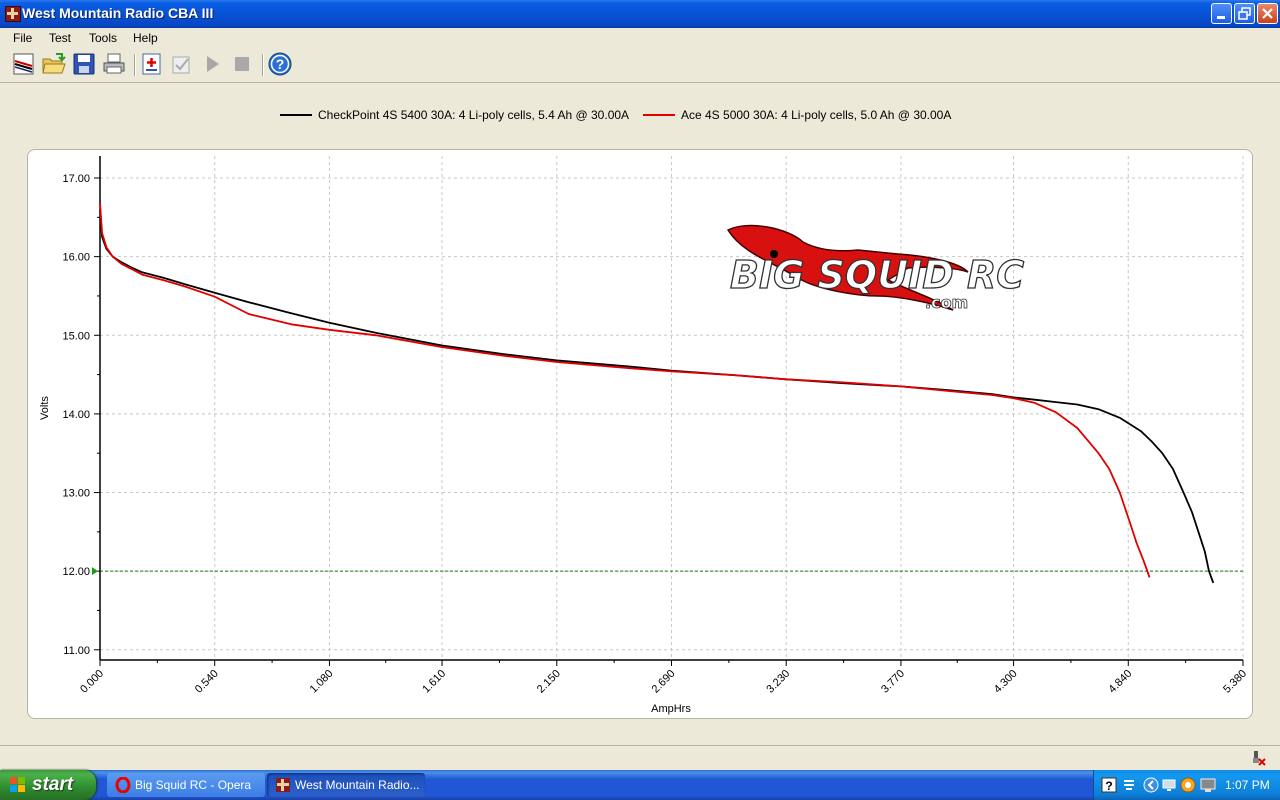 This screenshot has height=800, width=1280. I want to click on play-button, so click(212, 64).